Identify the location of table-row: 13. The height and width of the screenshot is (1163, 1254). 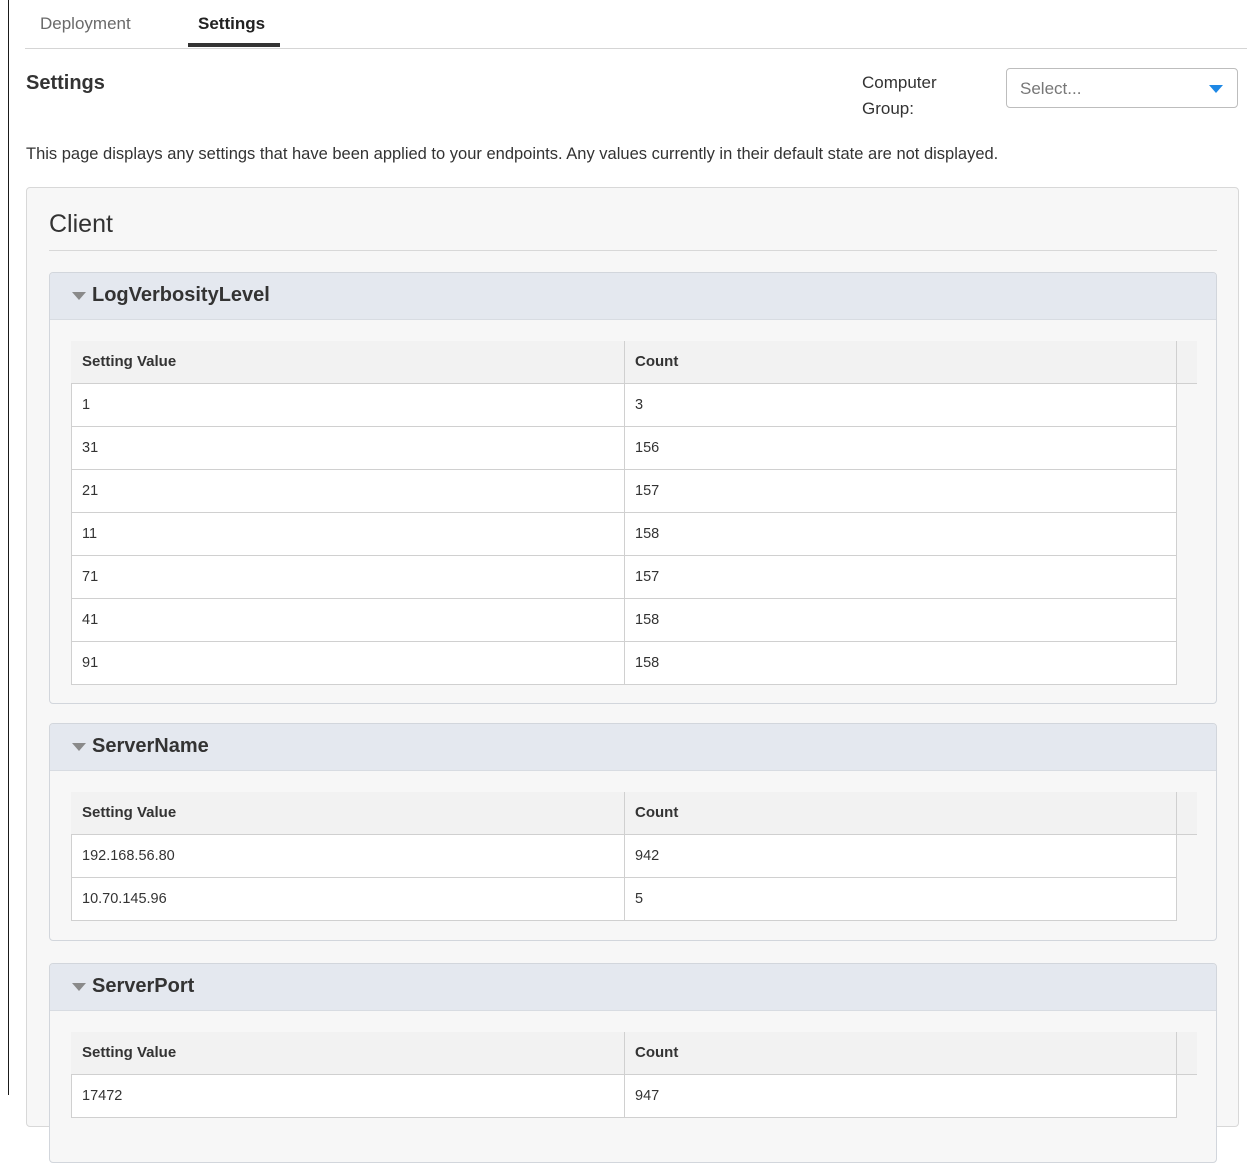
(624, 405).